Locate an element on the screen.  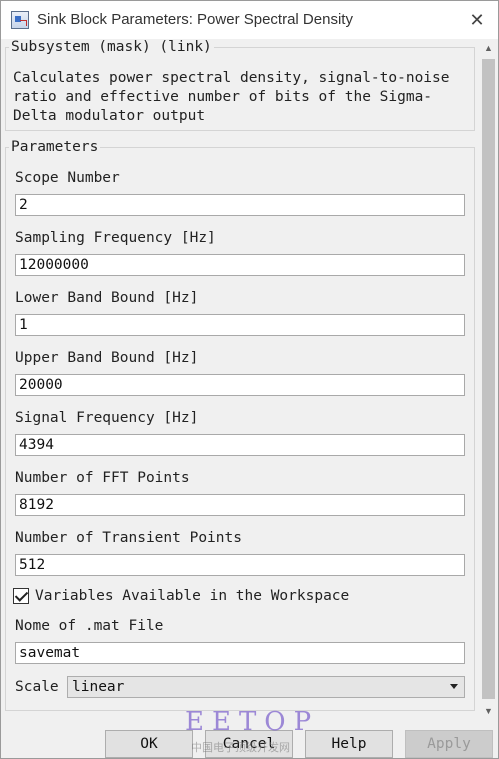
scale-selected-value: linear is located at coordinates (98, 687).